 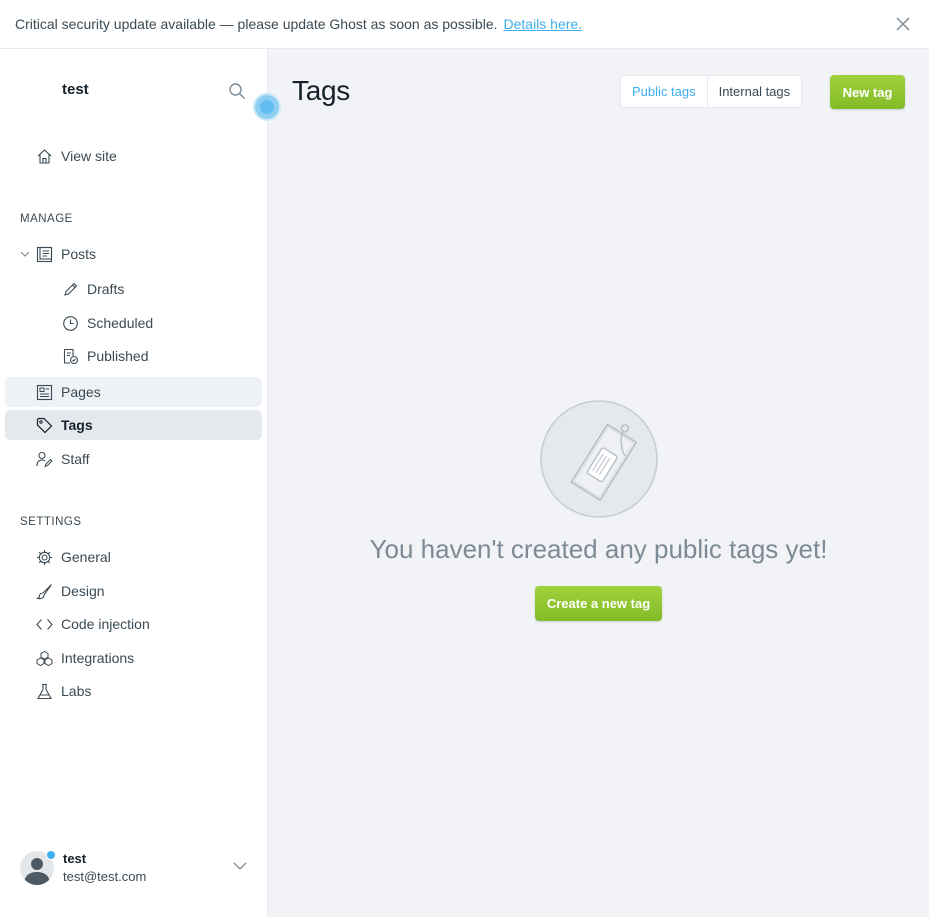 What do you see at coordinates (76, 691) in the screenshot?
I see `sidebar-item-label: Labs` at bounding box center [76, 691].